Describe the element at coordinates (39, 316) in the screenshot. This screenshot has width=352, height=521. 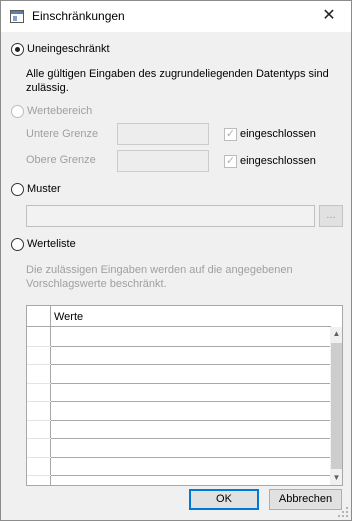
I see `grid-corner` at that location.